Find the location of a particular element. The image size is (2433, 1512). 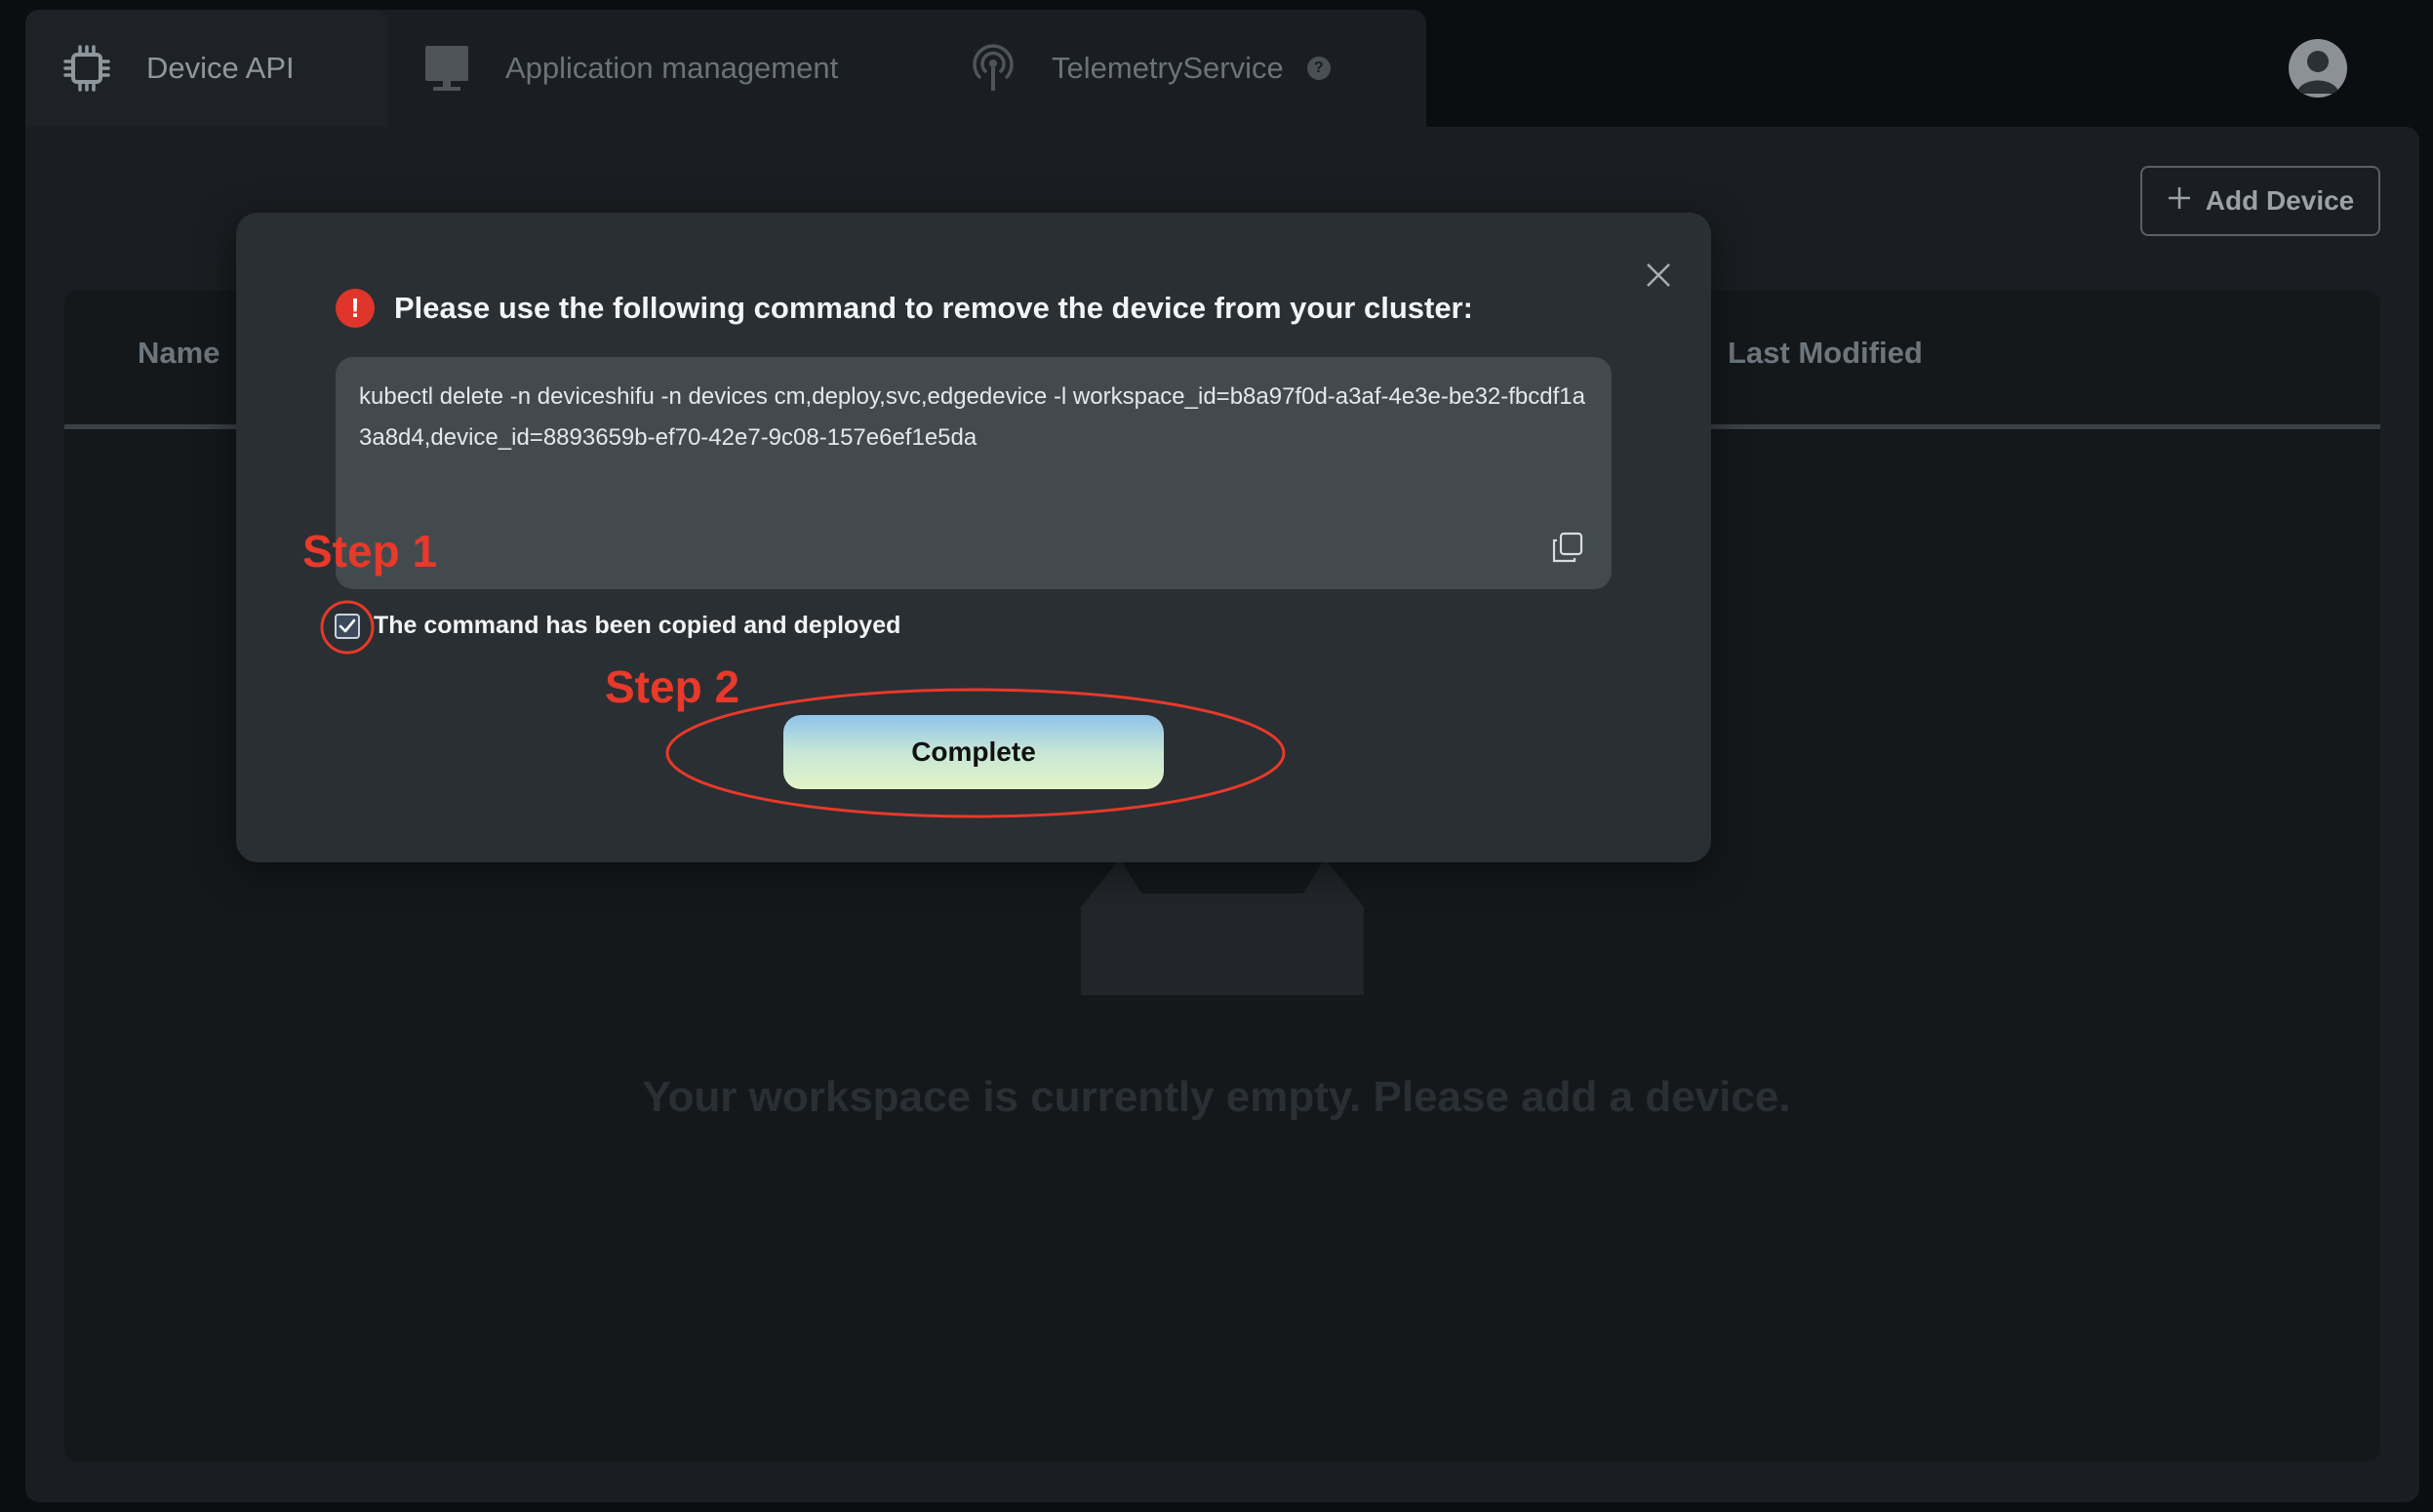

tab-application-management: Application management is located at coordinates (661, 68).